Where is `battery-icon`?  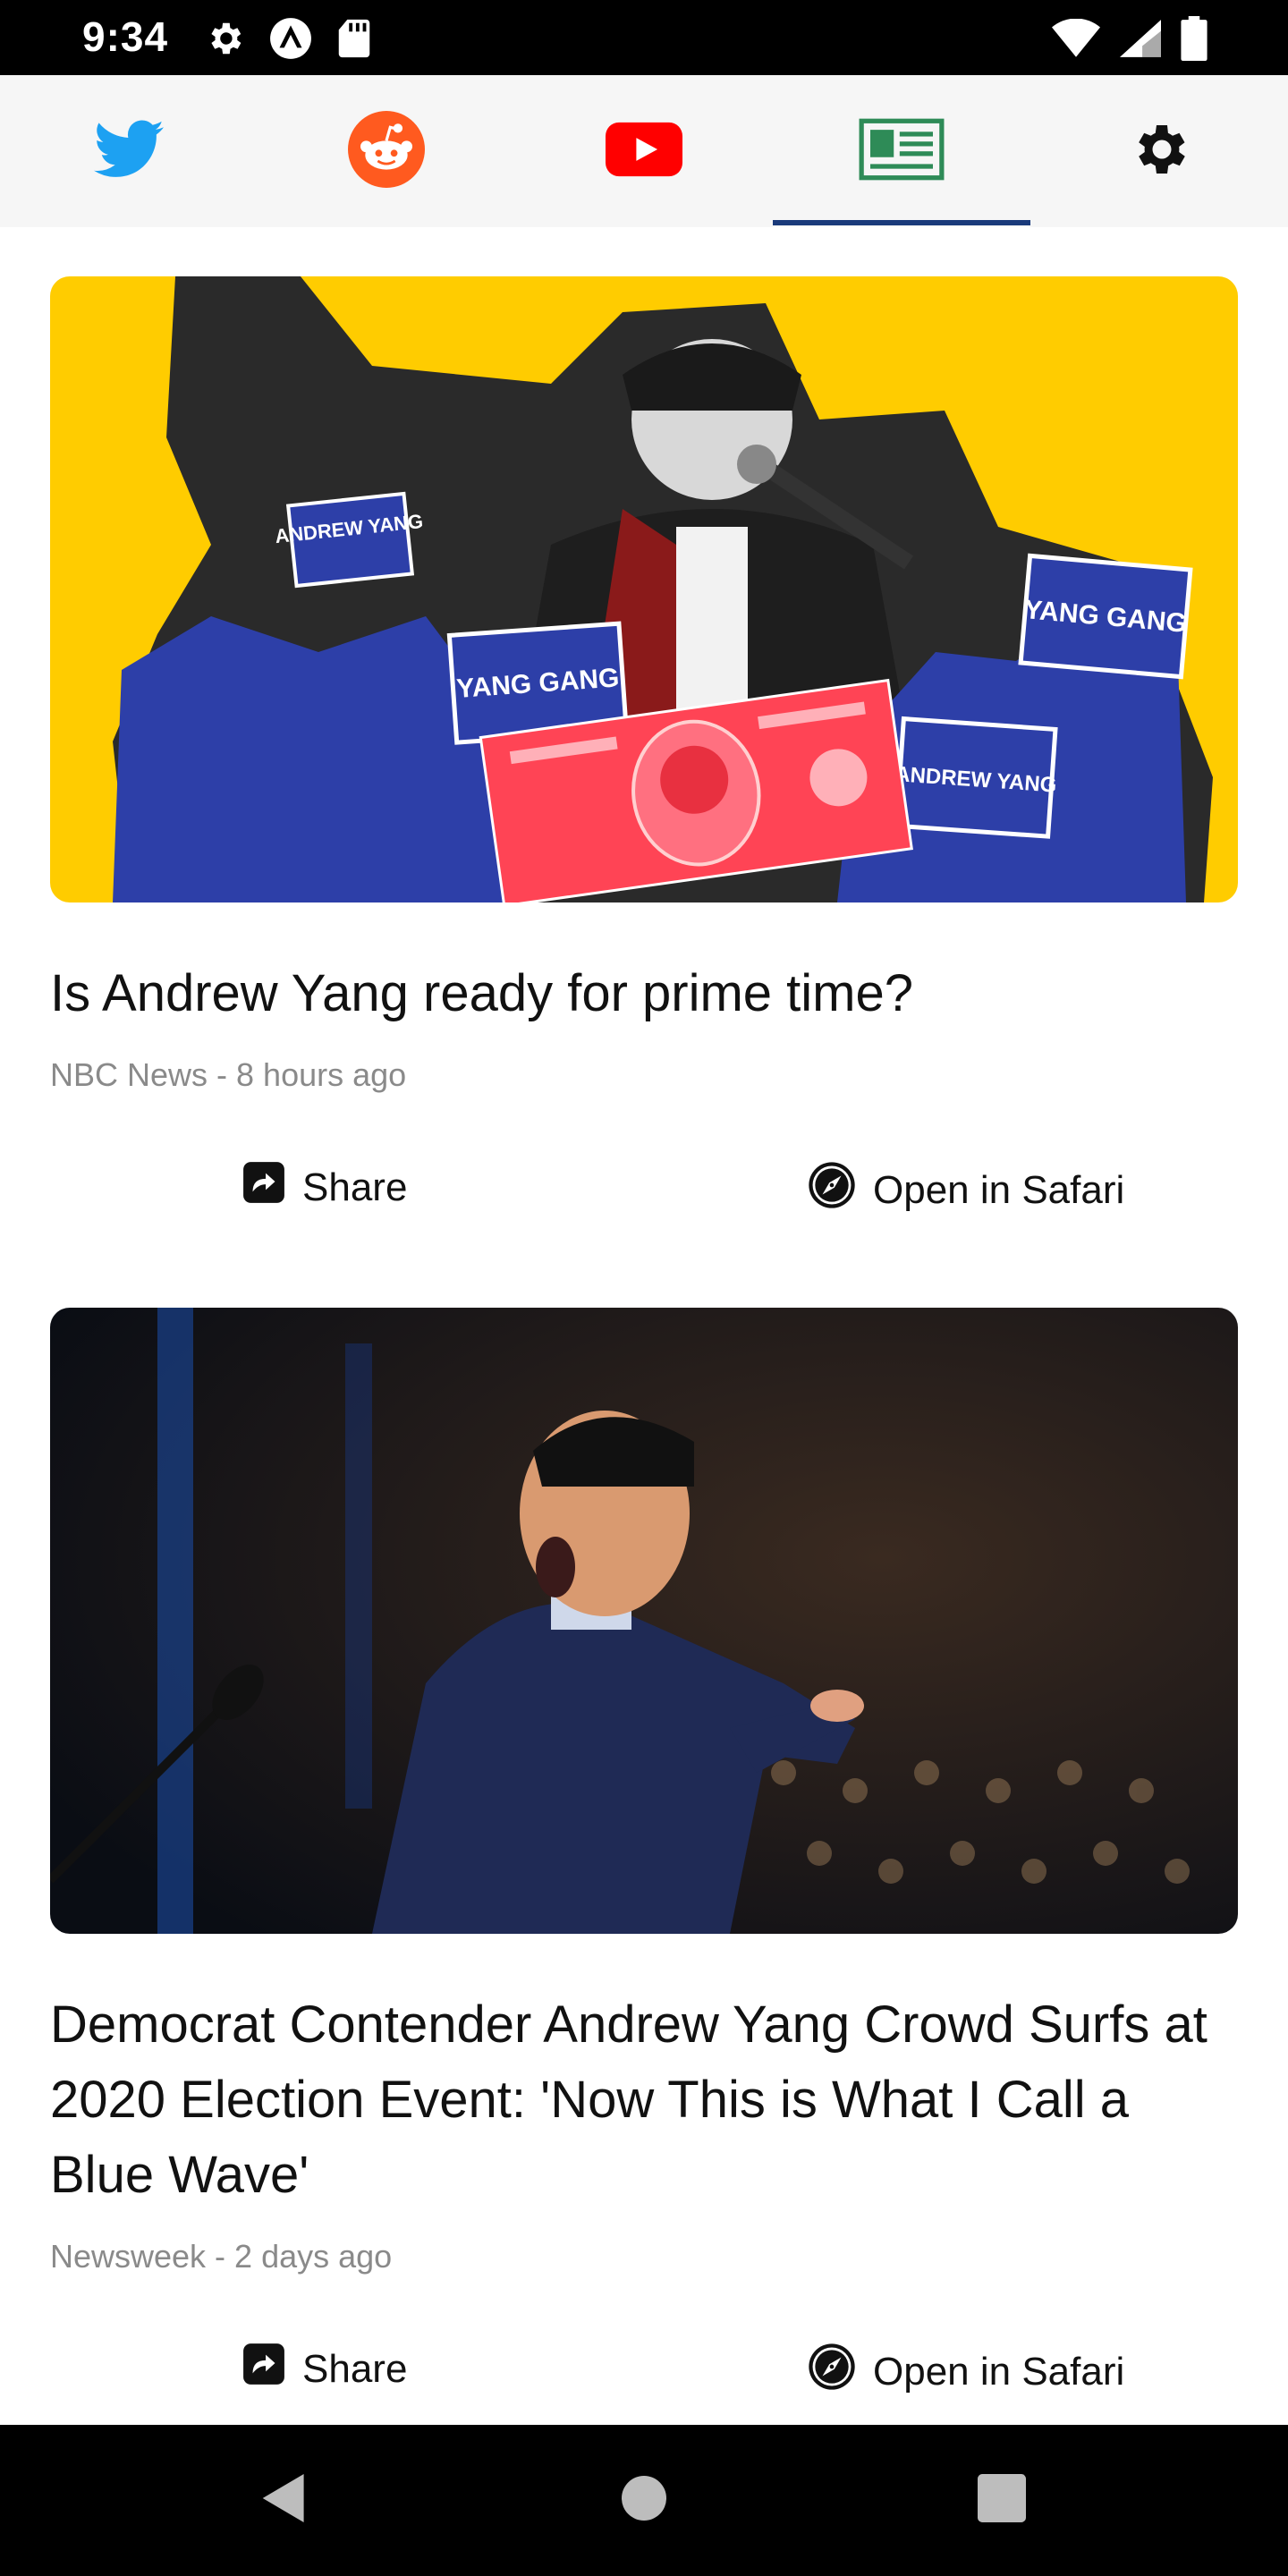 battery-icon is located at coordinates (1194, 40).